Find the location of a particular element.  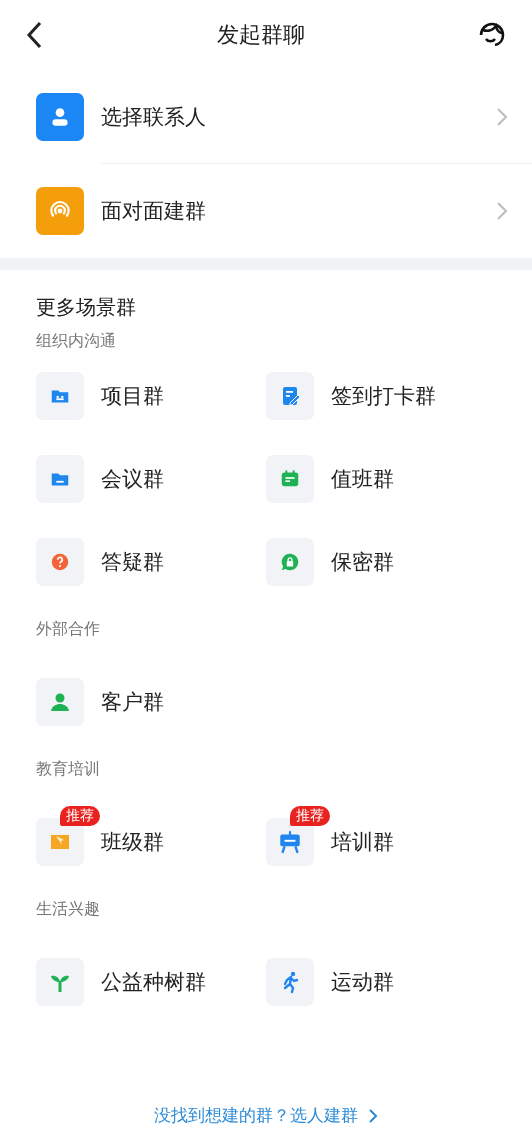

group-type-label: 培训群 is located at coordinates (362, 841).